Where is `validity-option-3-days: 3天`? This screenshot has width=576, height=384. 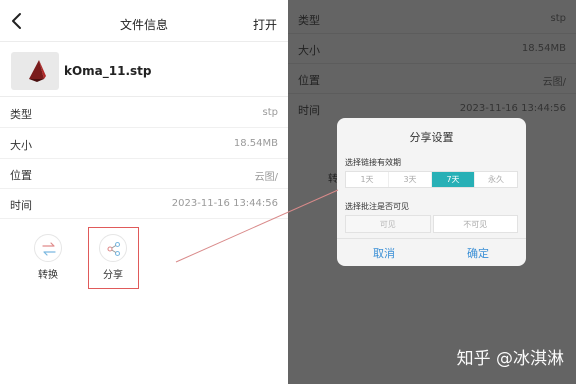
validity-option-3-days: 3天 is located at coordinates (410, 179).